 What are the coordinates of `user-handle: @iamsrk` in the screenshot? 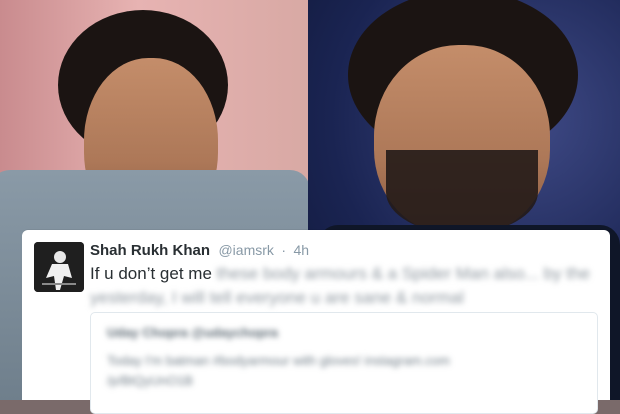 It's located at (245, 250).